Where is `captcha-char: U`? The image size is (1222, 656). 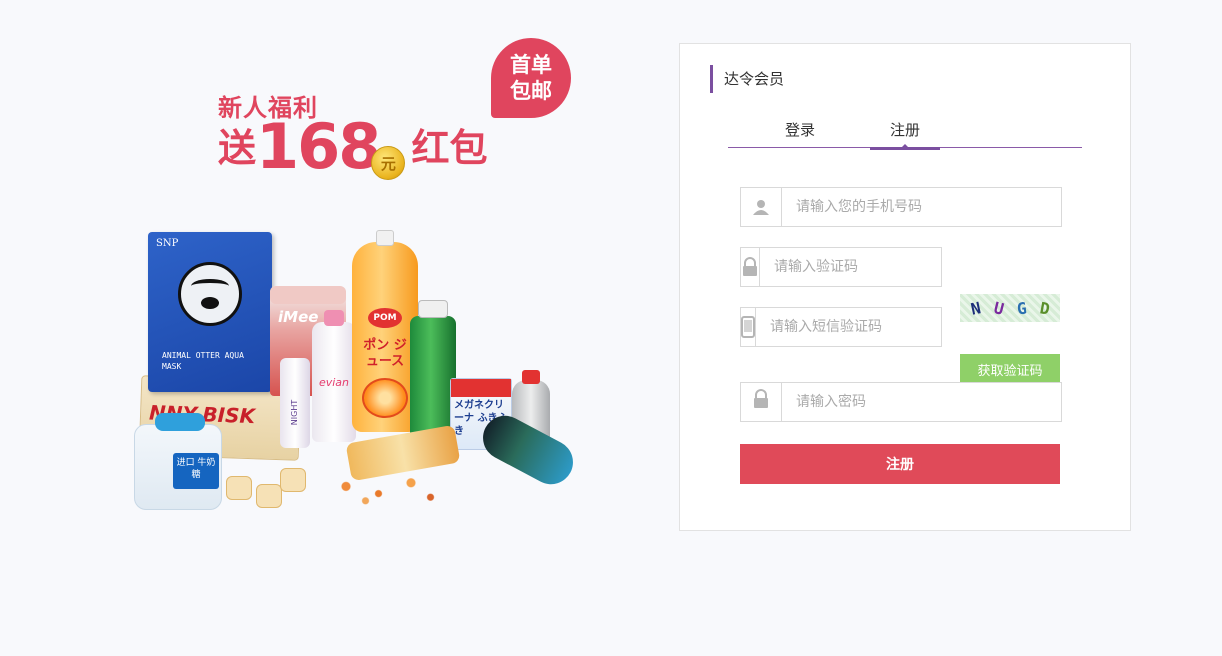 captcha-char: U is located at coordinates (998, 308).